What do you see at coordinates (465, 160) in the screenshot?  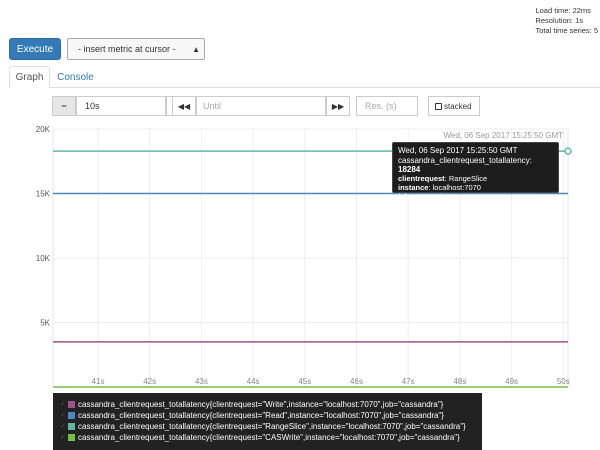 I see `tooltip-metric-name: cassandra_clientrequest_totallatency:` at bounding box center [465, 160].